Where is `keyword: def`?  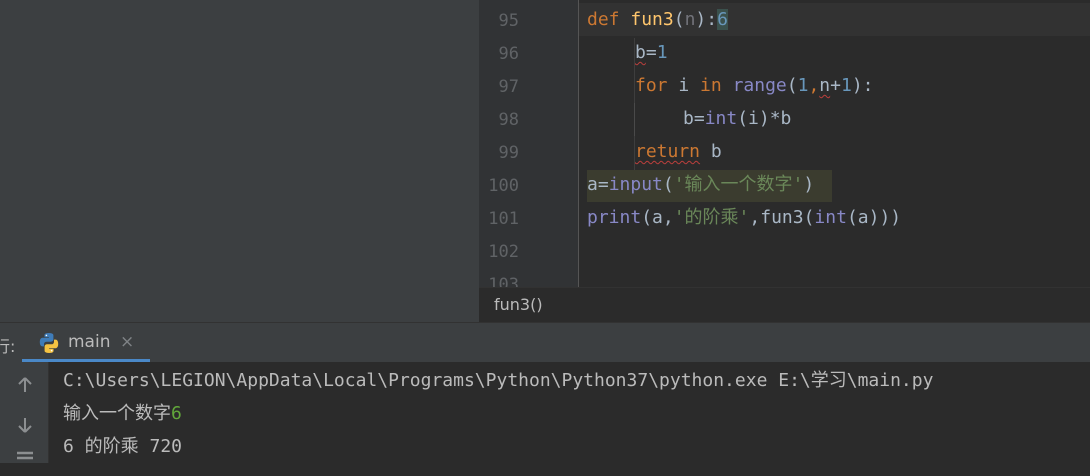 keyword: def is located at coordinates (603, 19).